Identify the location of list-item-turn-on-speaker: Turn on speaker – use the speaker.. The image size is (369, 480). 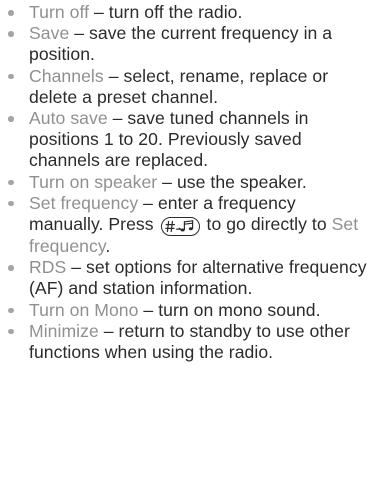
(188, 182).